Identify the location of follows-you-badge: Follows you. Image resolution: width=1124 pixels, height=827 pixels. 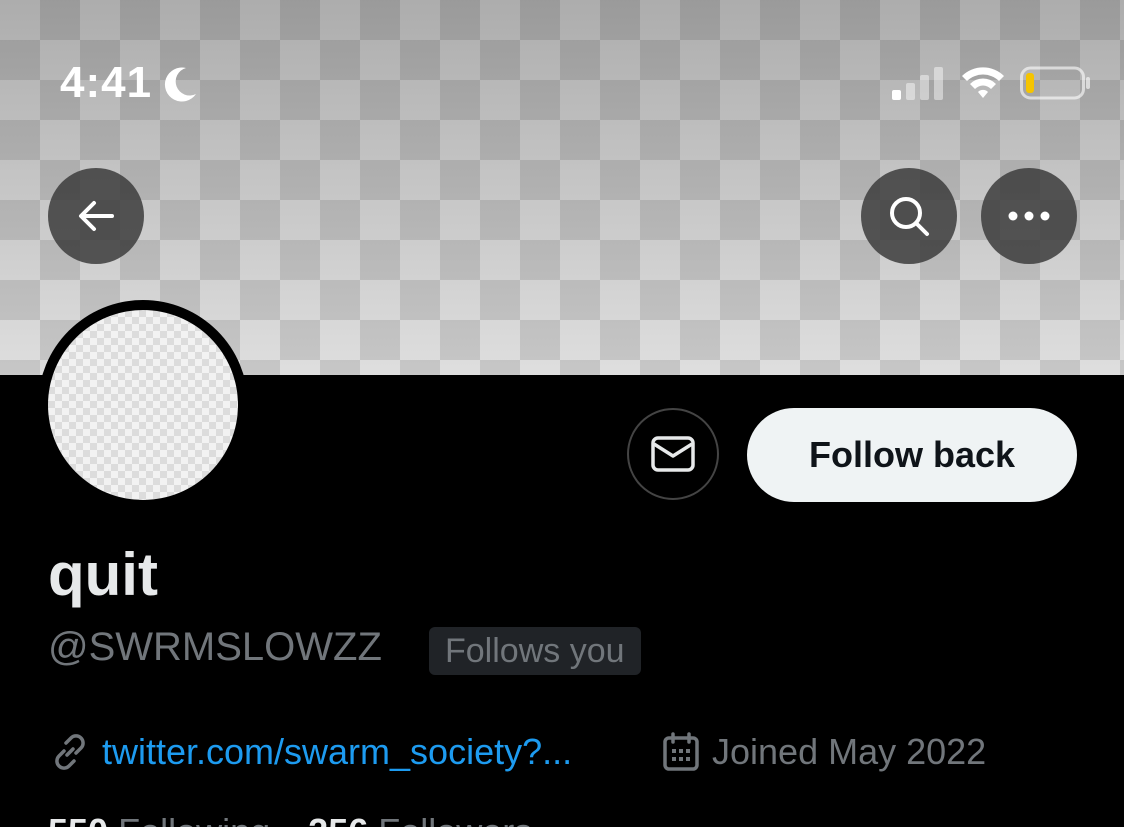
(535, 651).